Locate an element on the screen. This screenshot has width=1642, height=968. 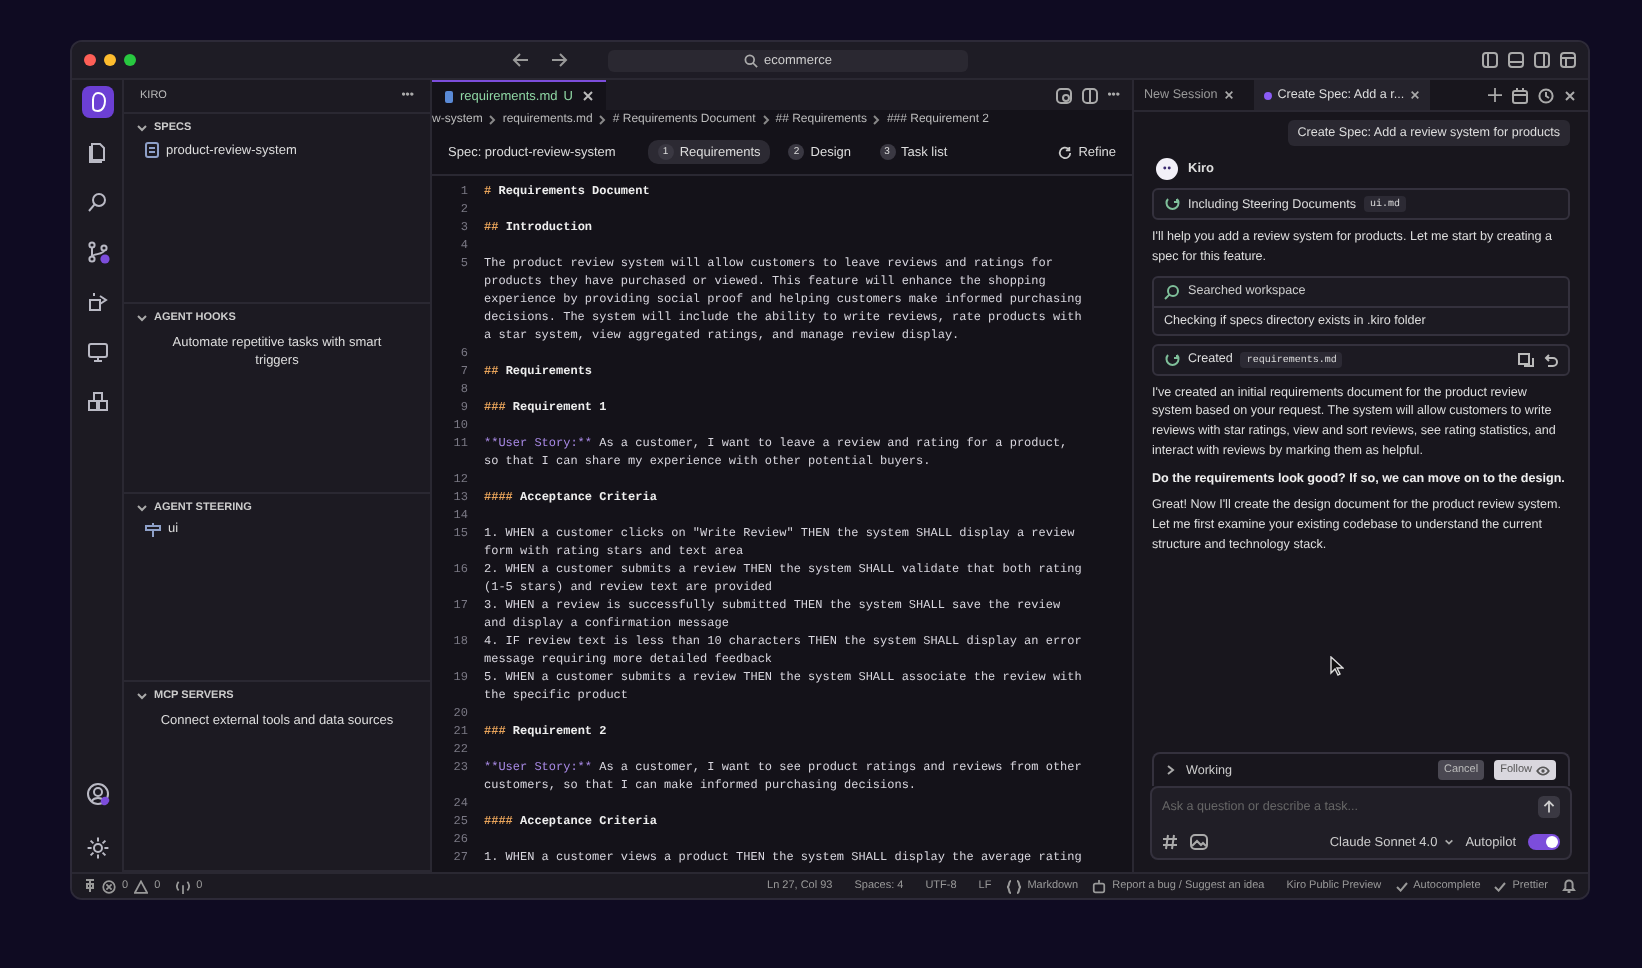
account-icon is located at coordinates (97, 794).